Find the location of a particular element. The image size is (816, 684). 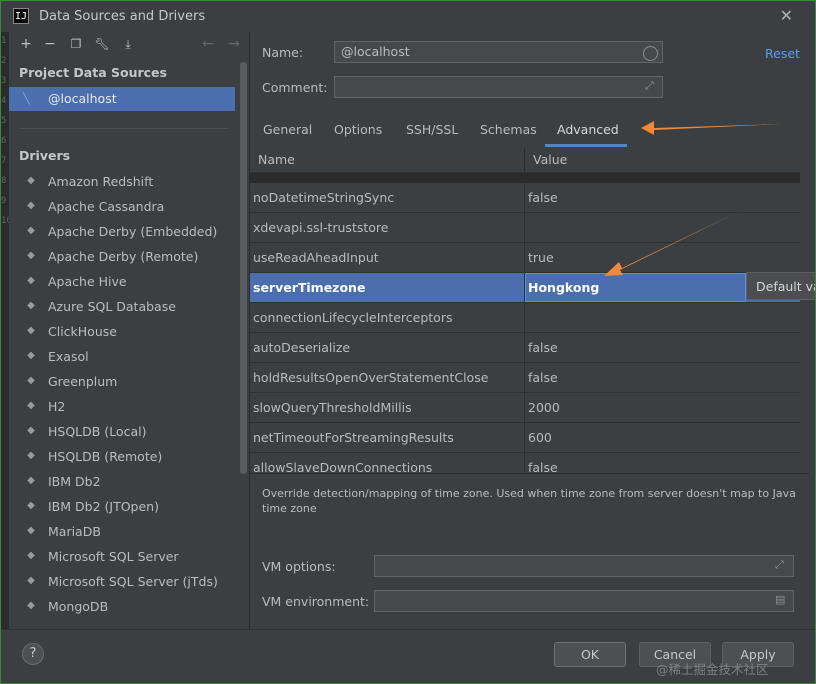

table-row: allowSlaveDownConnections false is located at coordinates (525, 462).